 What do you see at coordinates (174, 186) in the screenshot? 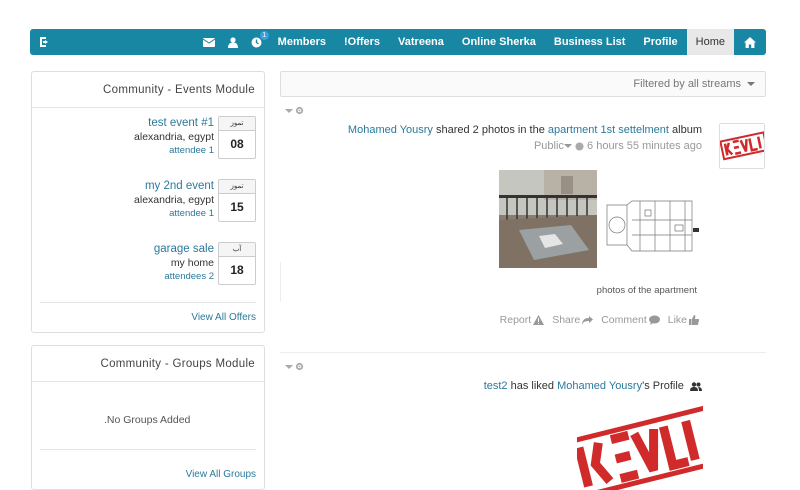
I see `event-name: my 2nd event` at bounding box center [174, 186].